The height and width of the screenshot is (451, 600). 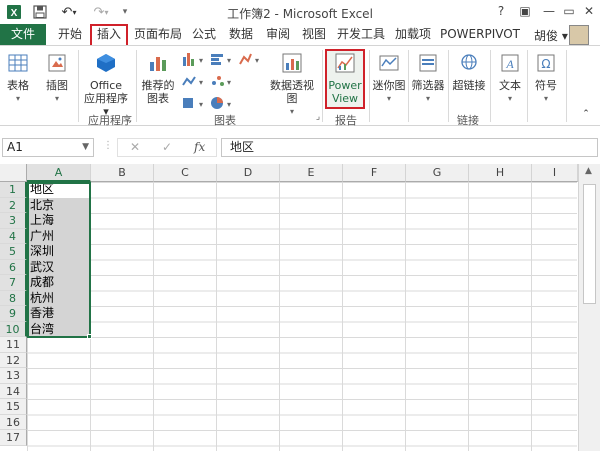 I want to click on column-header-e: E, so click(x=311, y=173).